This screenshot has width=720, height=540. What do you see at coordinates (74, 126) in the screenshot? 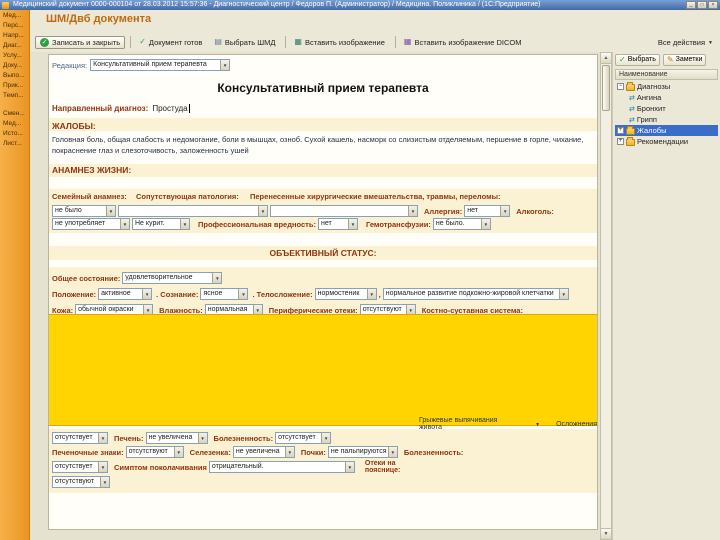
I see `complaints-header: ЖАЛОБЫ:` at bounding box center [74, 126].